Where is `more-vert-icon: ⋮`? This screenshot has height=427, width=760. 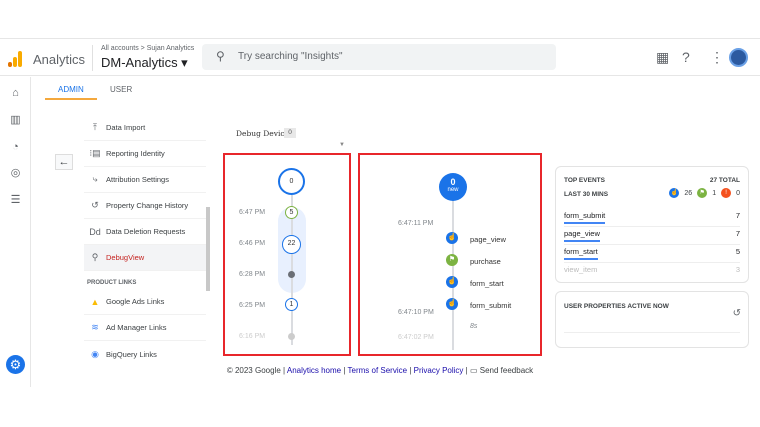 more-vert-icon: ⋮ is located at coordinates (717, 57).